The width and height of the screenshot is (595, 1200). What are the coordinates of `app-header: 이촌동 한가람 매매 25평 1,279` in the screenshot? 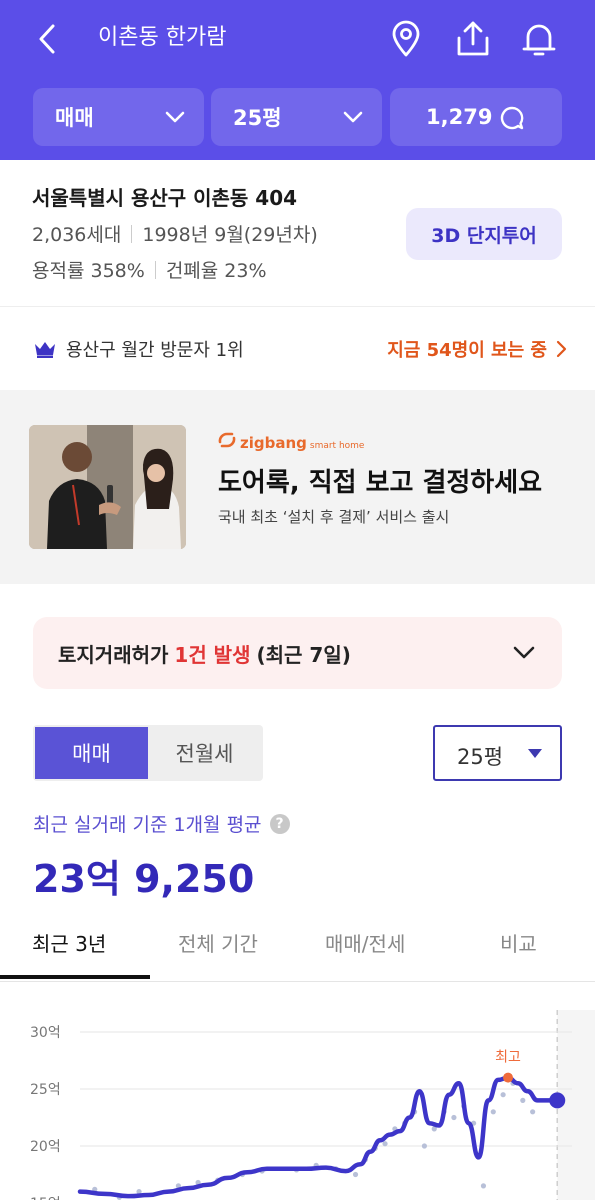 It's located at (297, 80).